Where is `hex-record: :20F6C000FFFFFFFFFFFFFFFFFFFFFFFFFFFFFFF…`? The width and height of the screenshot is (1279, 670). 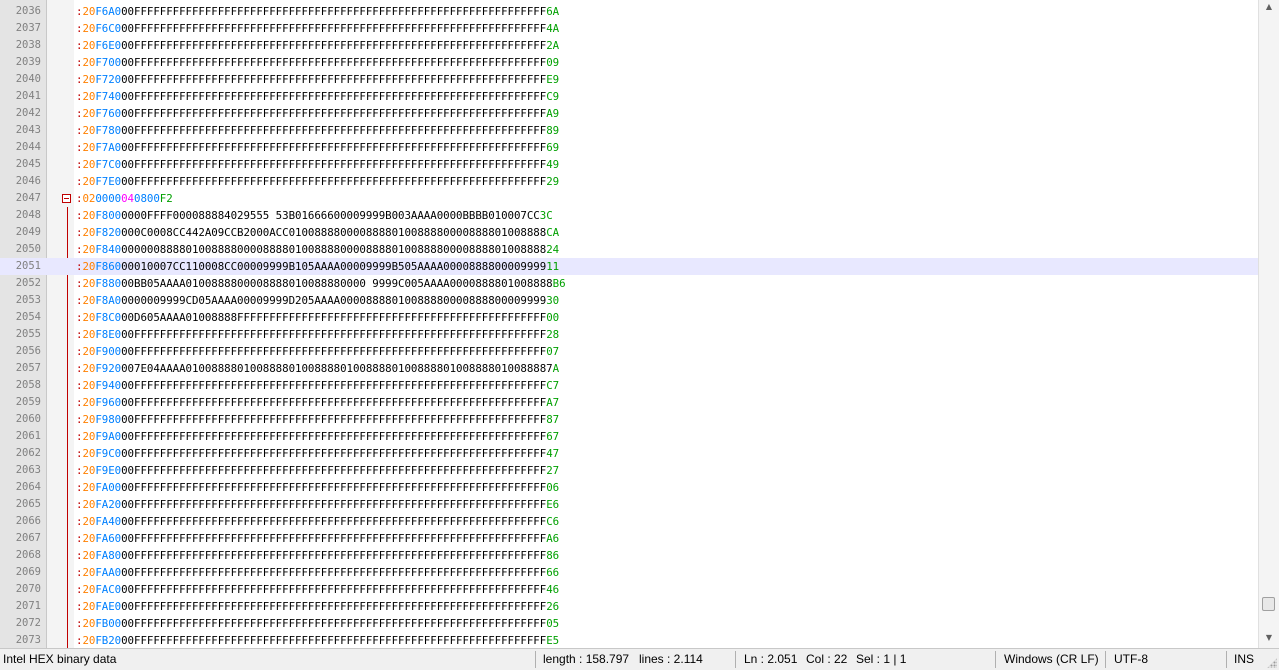
hex-record: :20F6C000FFFFFFFFFFFFFFFFFFFFFFFFFFFFFFF… is located at coordinates (317, 28).